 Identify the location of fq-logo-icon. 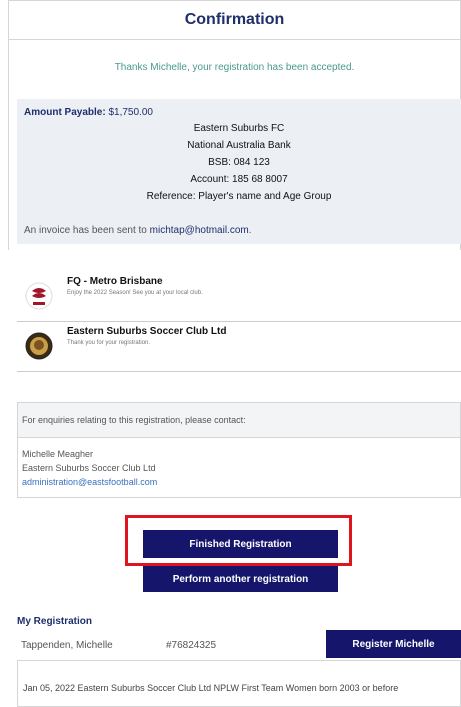
(39, 296).